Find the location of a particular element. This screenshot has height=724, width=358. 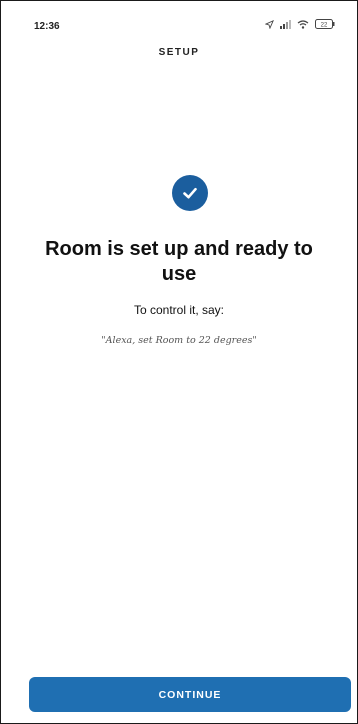

status-icons: 22 is located at coordinates (300, 24).